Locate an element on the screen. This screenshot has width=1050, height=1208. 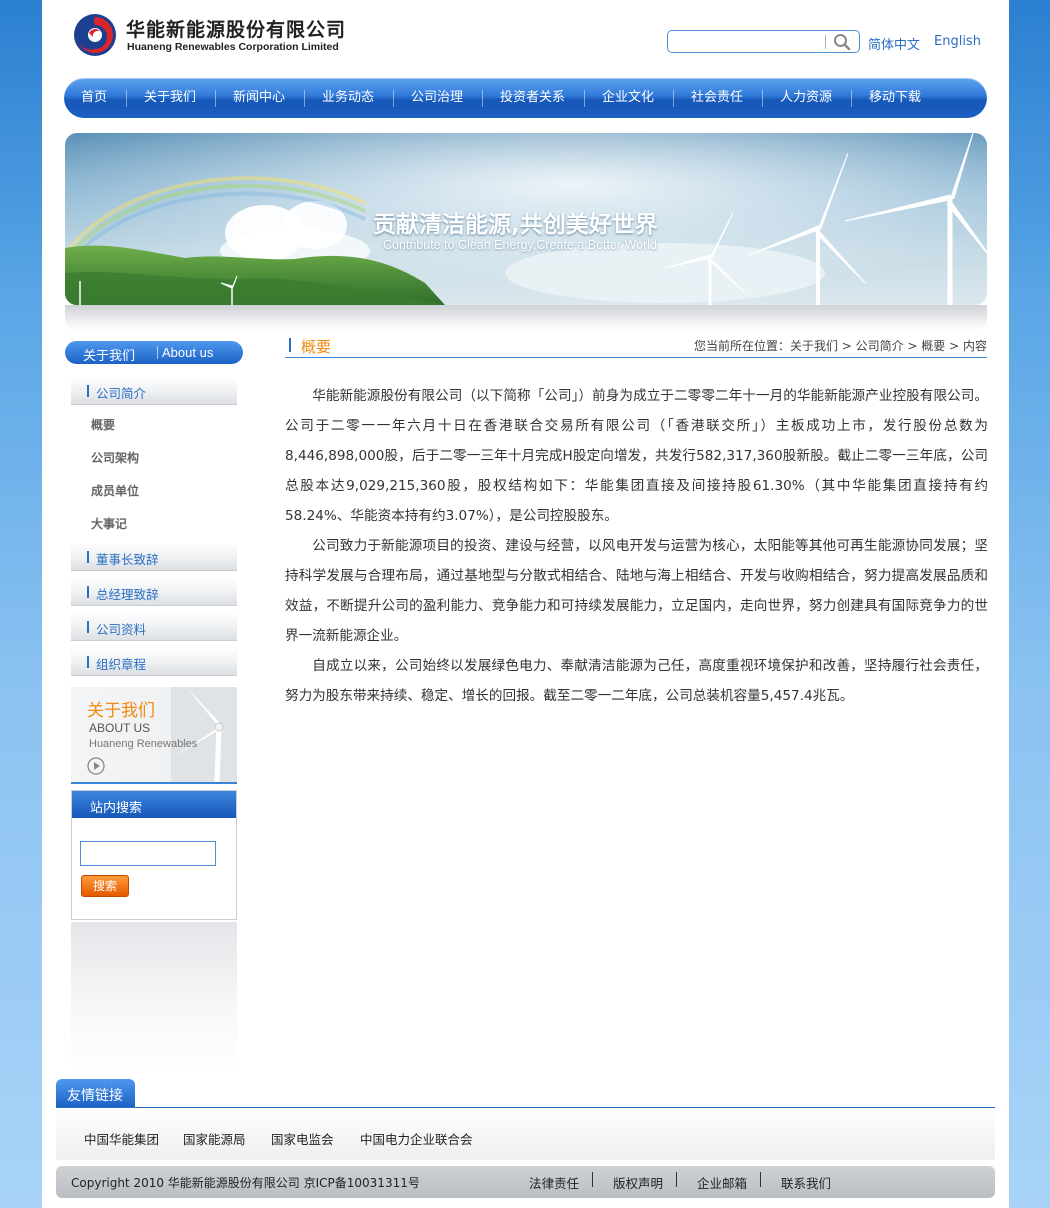
nav-item-news: 新闻中心 is located at coordinates (259, 98).